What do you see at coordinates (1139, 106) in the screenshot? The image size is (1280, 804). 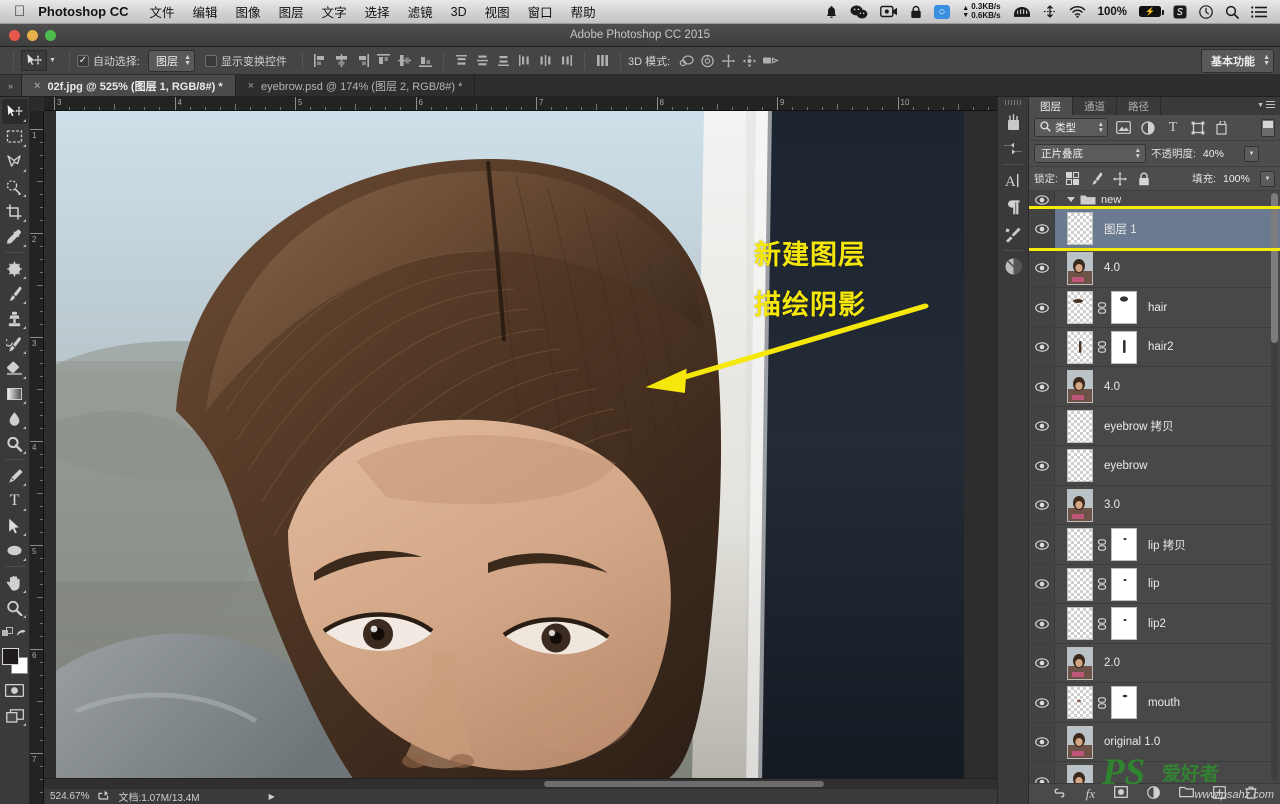 I see `tab-paths: 路径` at bounding box center [1139, 106].